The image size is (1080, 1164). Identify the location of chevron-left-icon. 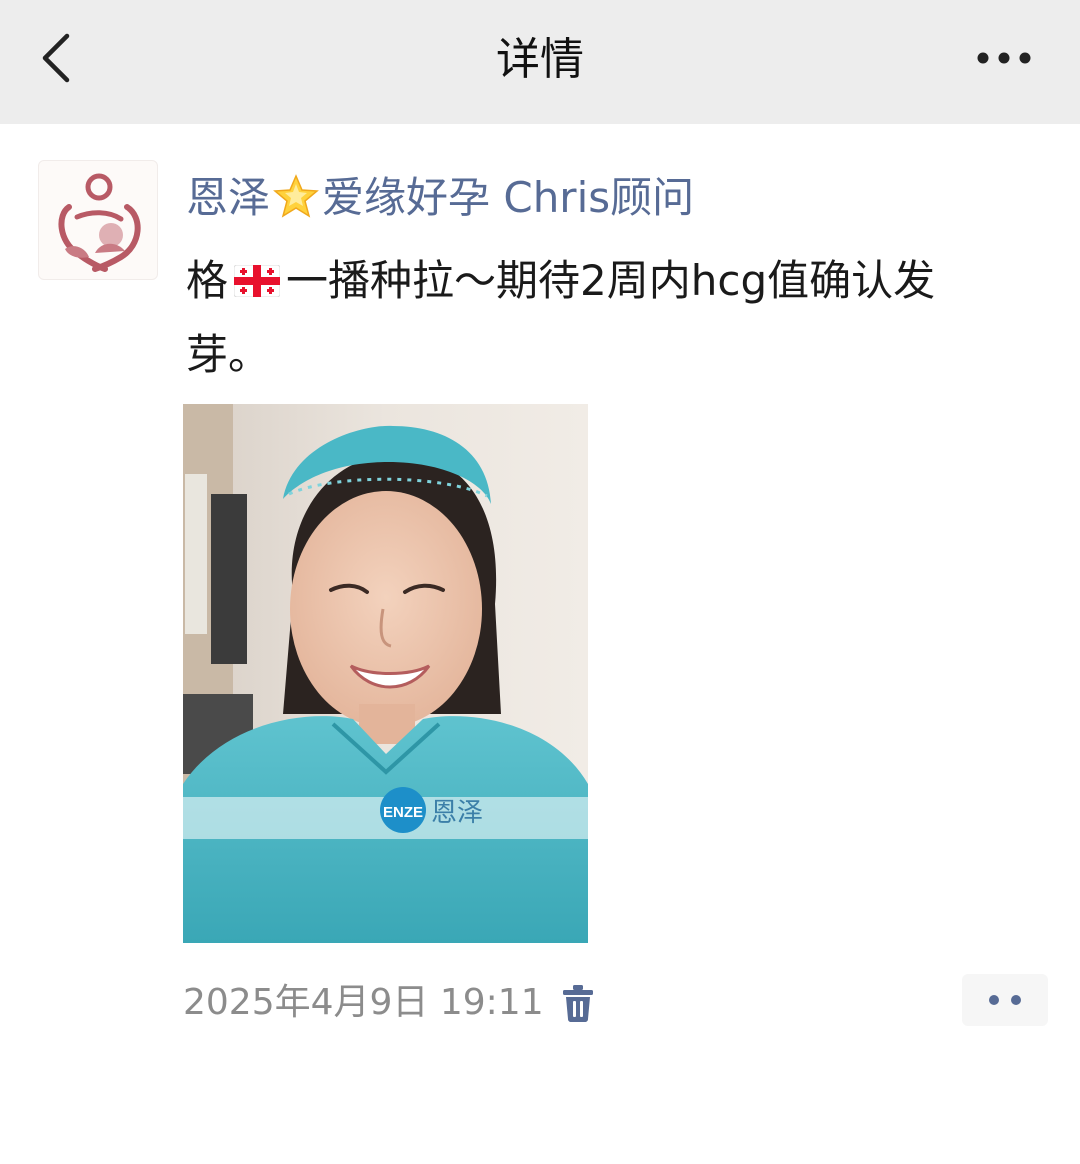
(56, 58).